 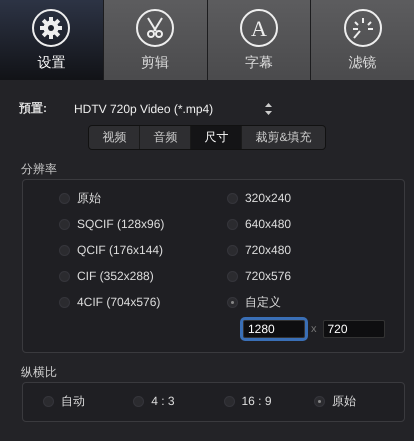 What do you see at coordinates (258, 28) in the screenshot?
I see `letter-icon: A` at bounding box center [258, 28].